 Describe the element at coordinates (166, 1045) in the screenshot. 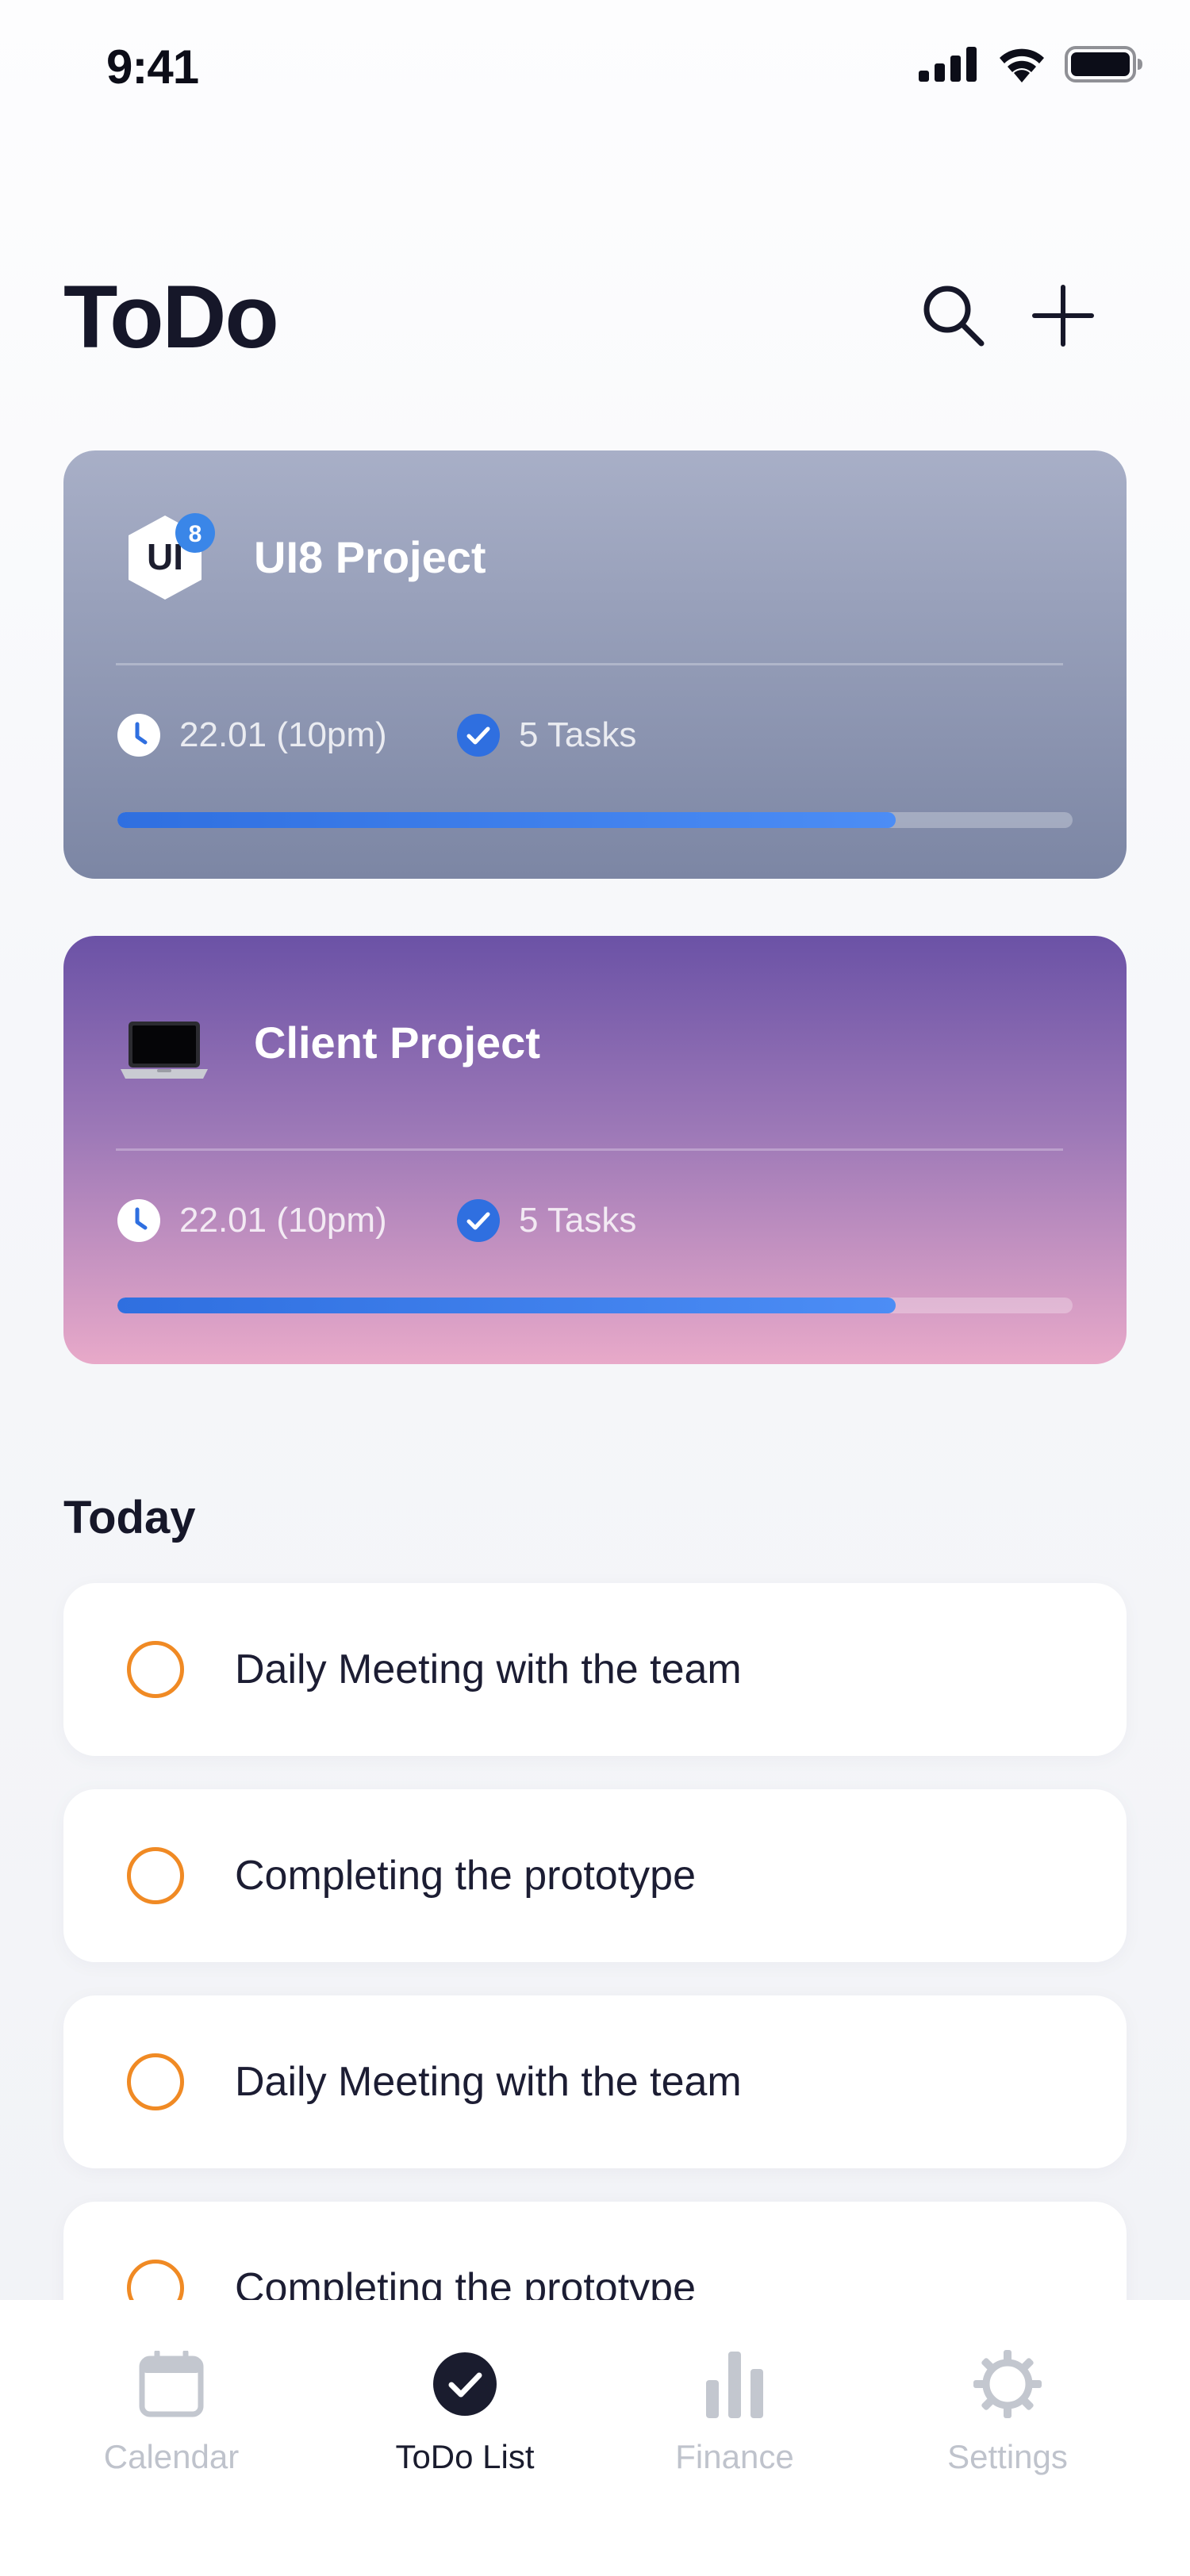

I see `laptop-icon` at that location.